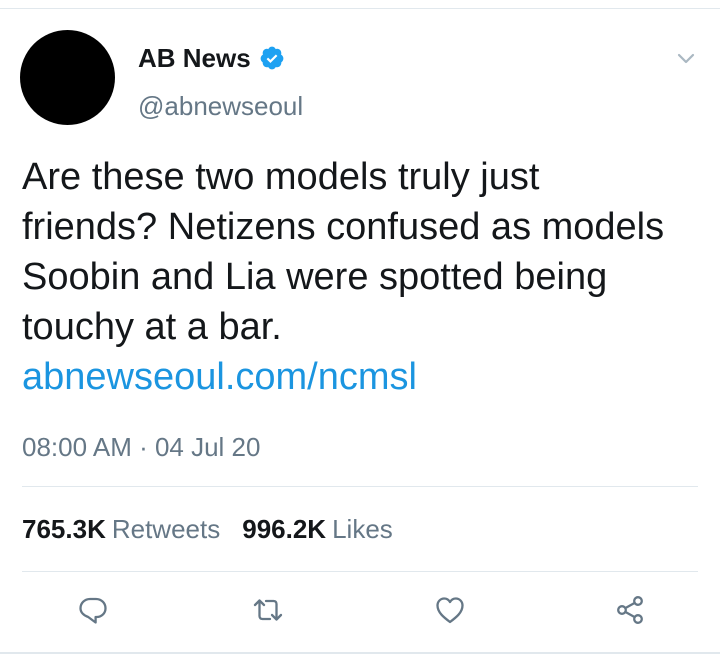  I want to click on author-handle: @abnewseoul, so click(220, 106).